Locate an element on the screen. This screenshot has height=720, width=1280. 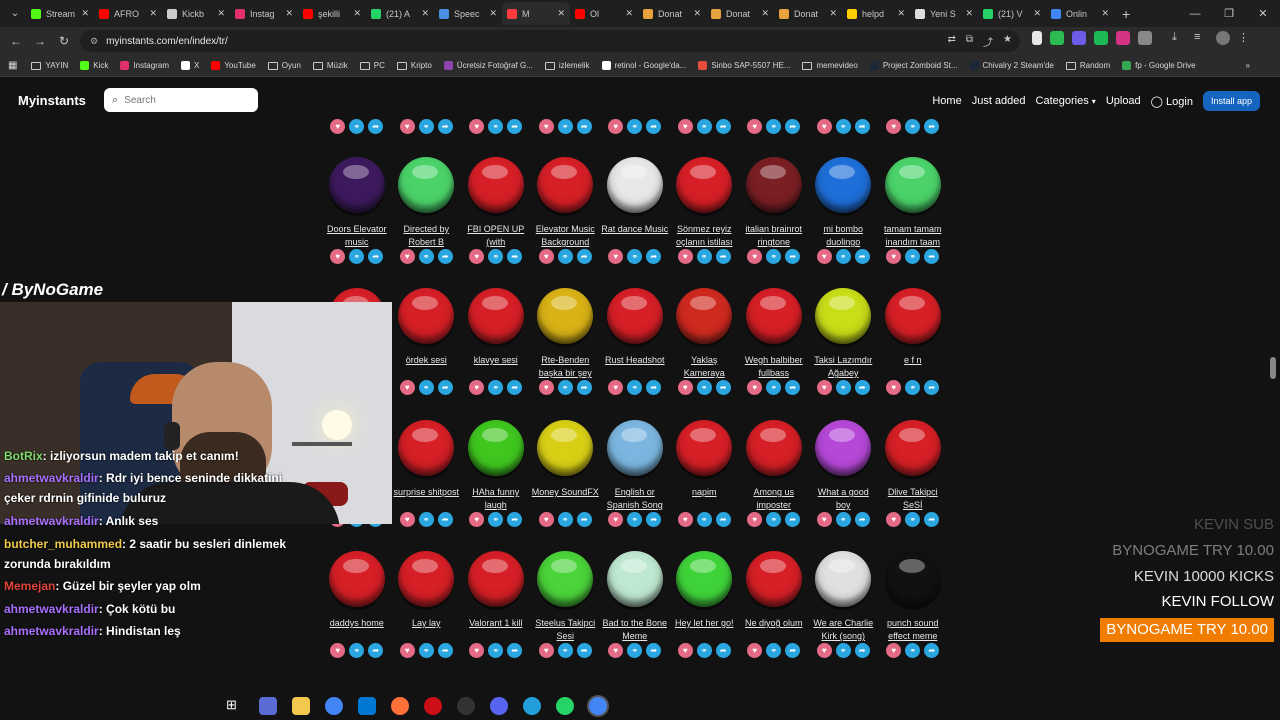
sound-title-link: Rust Headshot is located at coordinates (635, 367).